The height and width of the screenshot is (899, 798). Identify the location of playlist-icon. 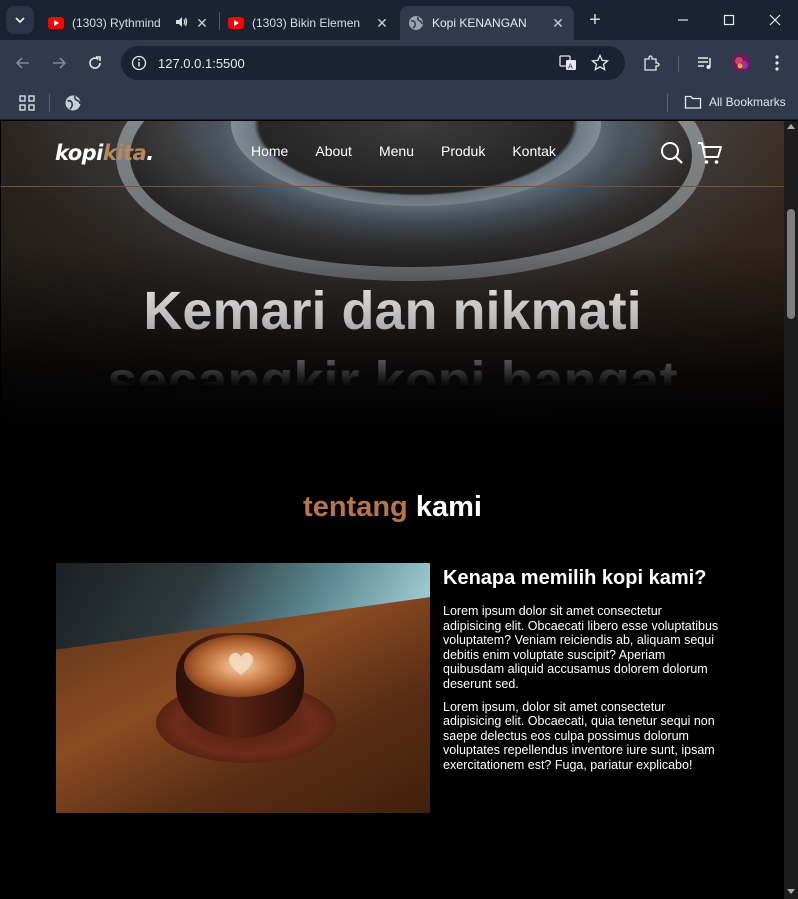
(704, 63).